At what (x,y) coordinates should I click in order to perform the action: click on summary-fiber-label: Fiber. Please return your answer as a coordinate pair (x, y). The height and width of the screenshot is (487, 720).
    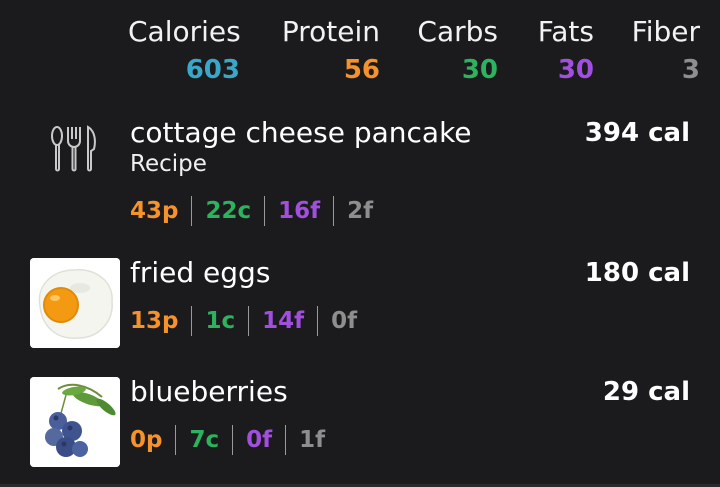
    Looking at the image, I should click on (665, 31).